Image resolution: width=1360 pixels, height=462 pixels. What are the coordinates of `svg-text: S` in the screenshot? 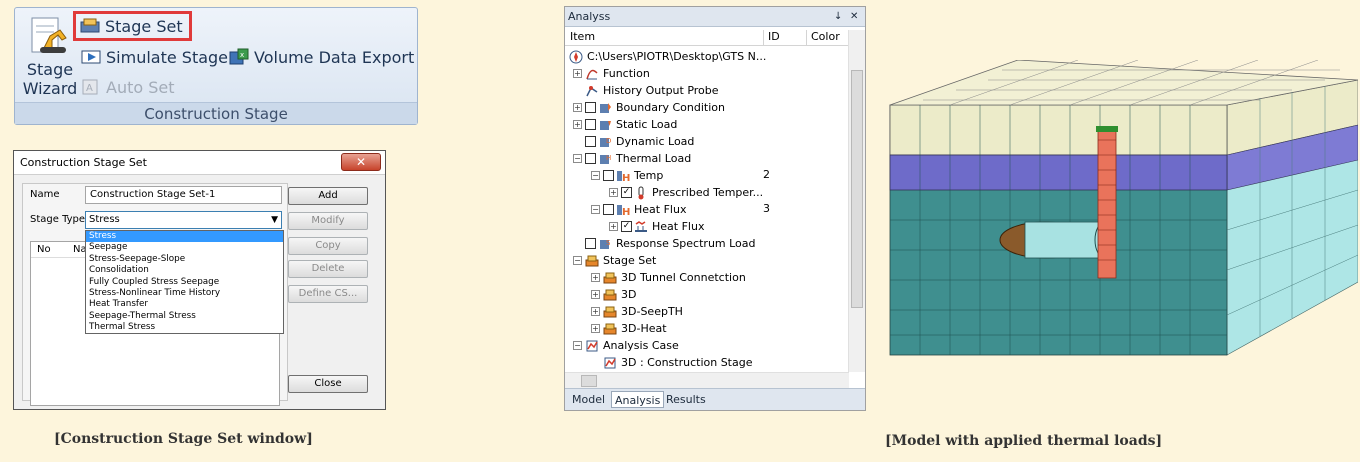 It's located at (608, 243).